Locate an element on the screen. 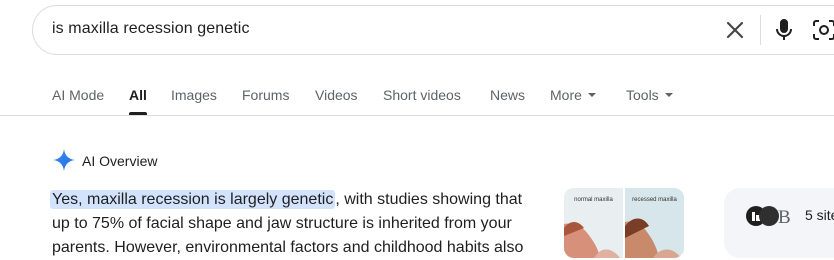  image-recessed-panel: recessed maxilla is located at coordinates (654, 223).